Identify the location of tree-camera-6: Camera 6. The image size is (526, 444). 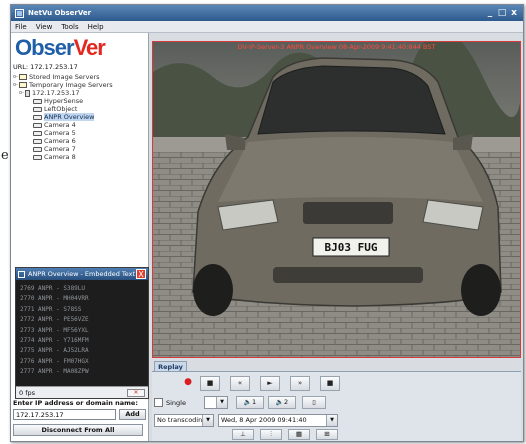
(80, 141).